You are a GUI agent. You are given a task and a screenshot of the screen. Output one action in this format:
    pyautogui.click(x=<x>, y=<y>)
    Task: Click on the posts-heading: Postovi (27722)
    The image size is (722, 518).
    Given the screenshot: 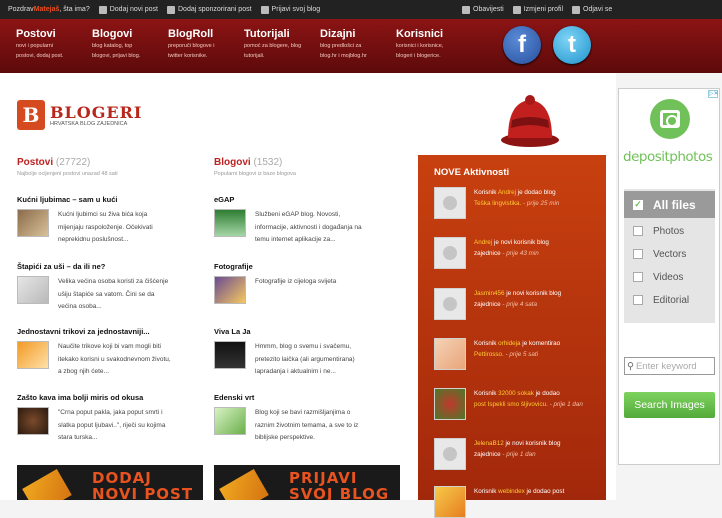 What is the action you would take?
    pyautogui.click(x=109, y=162)
    